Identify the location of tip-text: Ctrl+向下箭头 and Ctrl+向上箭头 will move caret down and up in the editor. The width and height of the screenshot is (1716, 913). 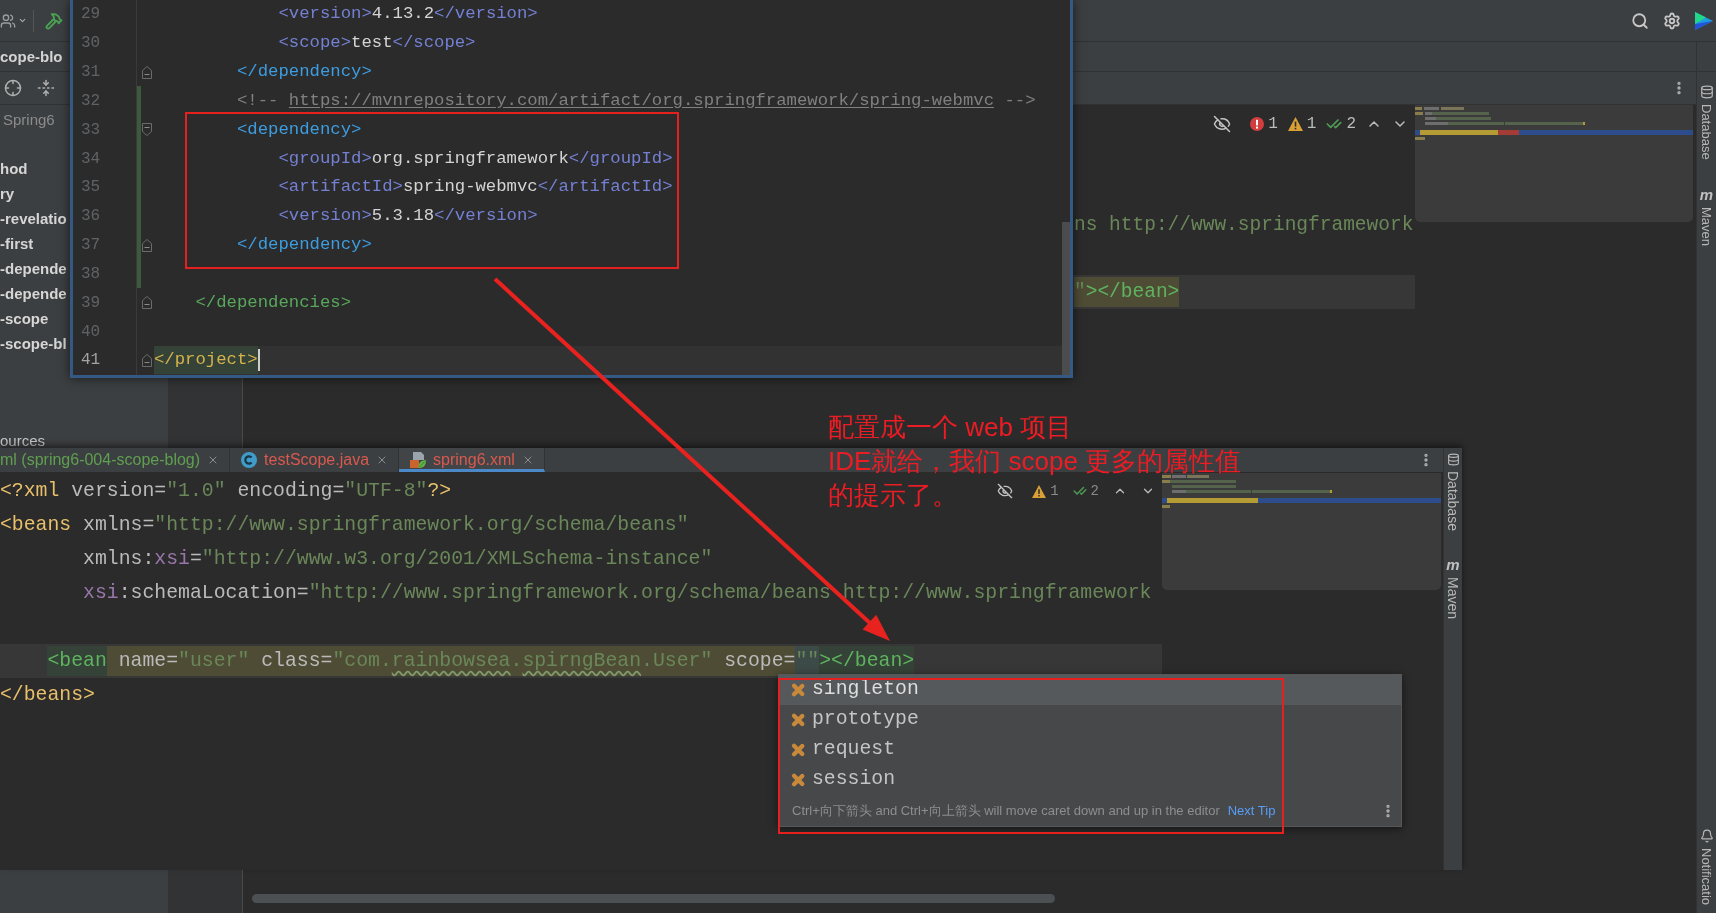
(1006, 810).